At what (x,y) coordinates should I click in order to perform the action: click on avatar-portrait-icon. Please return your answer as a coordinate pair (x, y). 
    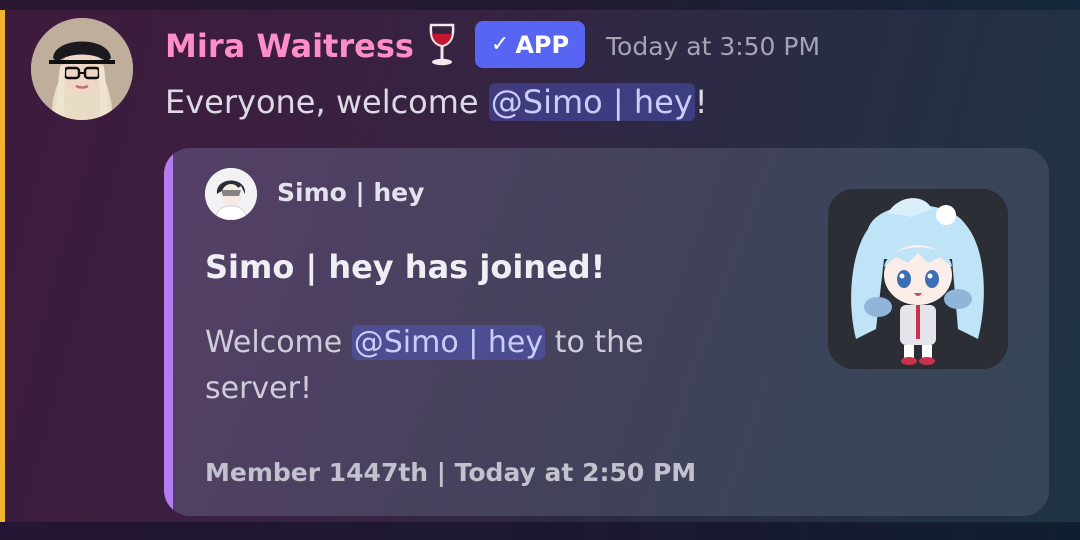
    Looking at the image, I should click on (82, 69).